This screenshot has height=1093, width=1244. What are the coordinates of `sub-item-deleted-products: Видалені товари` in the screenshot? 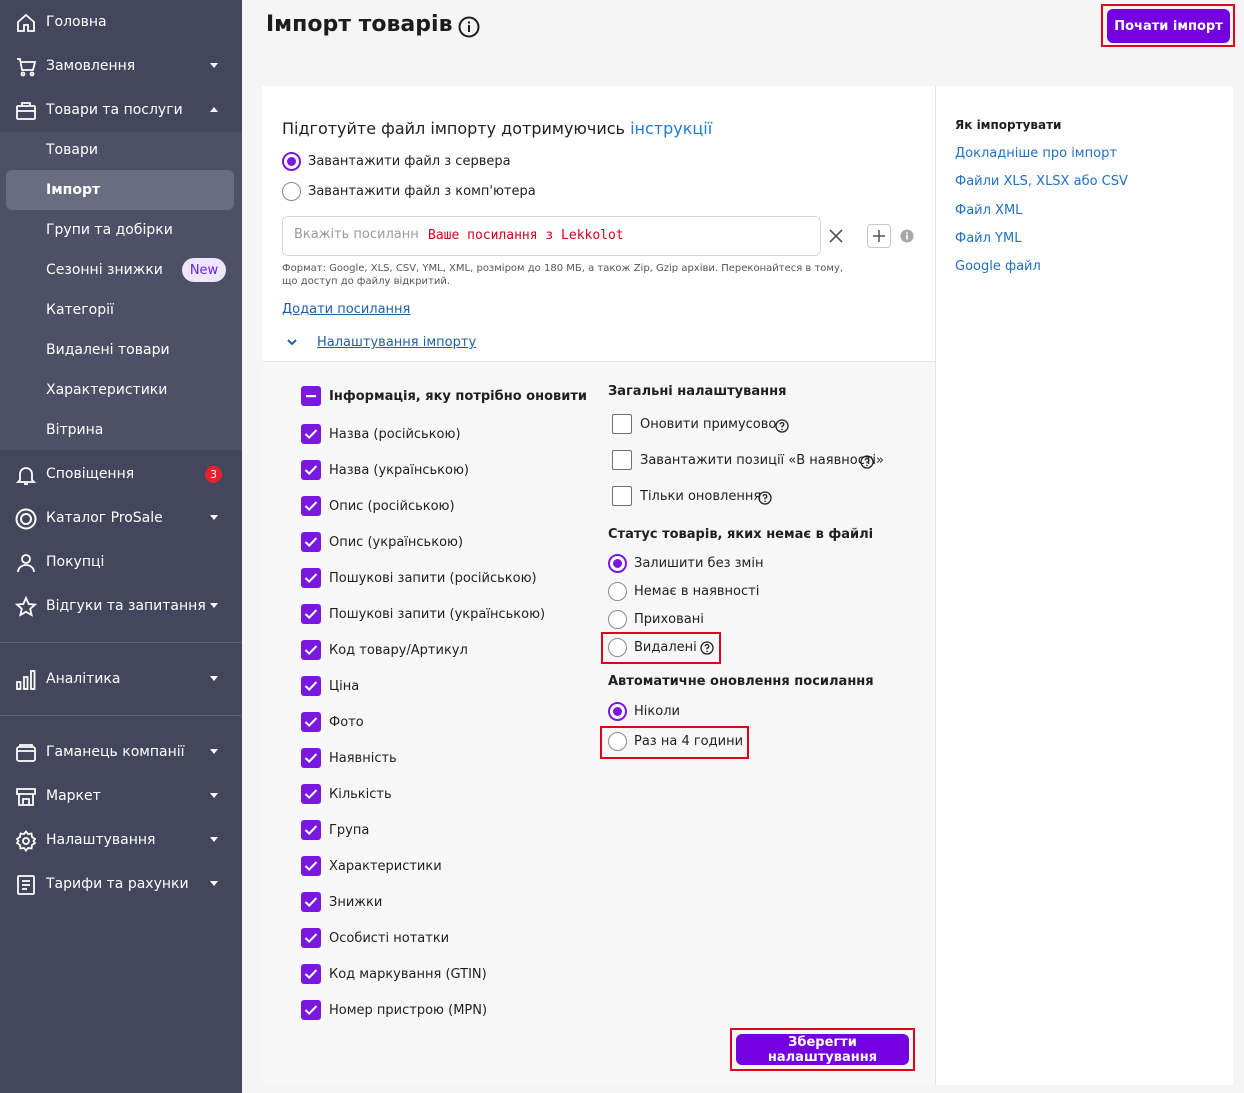 It's located at (120, 350).